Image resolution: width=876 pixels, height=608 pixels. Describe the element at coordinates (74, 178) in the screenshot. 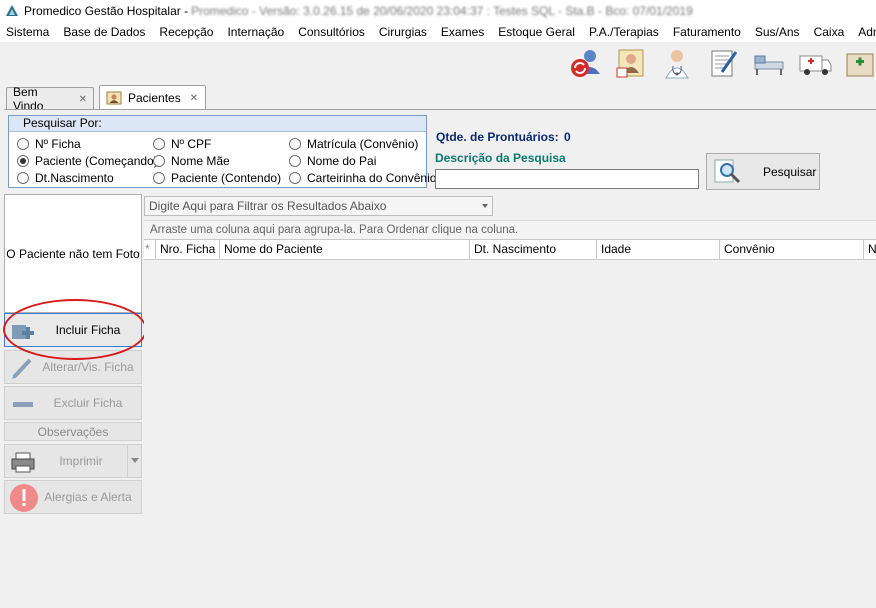

I see `radio-dt-nascimento-label: Dt.Nascimento` at that location.